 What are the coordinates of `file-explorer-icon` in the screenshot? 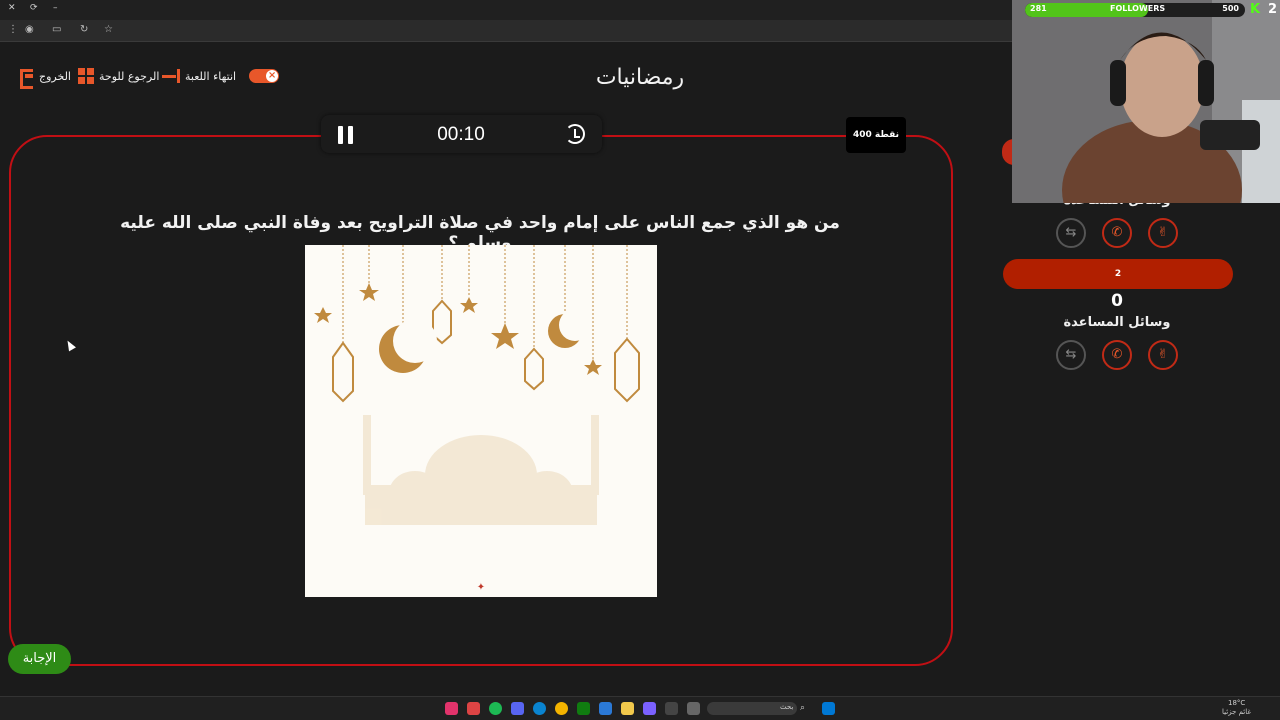 It's located at (627, 708).